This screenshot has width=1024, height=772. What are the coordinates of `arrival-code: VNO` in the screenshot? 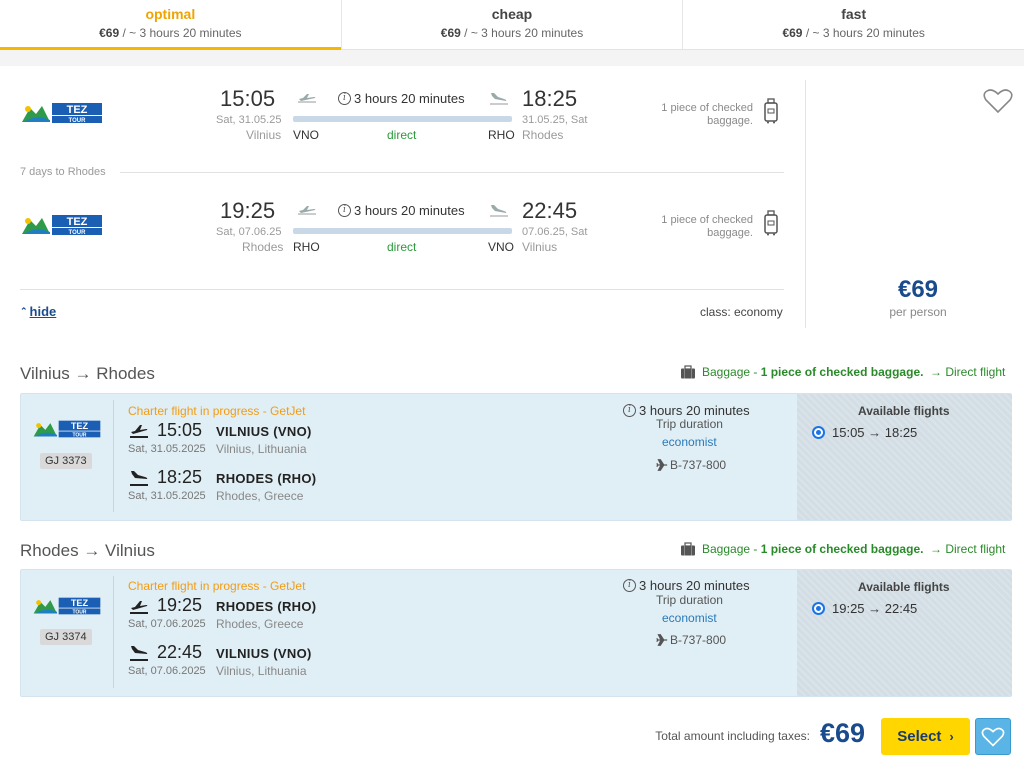 It's located at (501, 247).